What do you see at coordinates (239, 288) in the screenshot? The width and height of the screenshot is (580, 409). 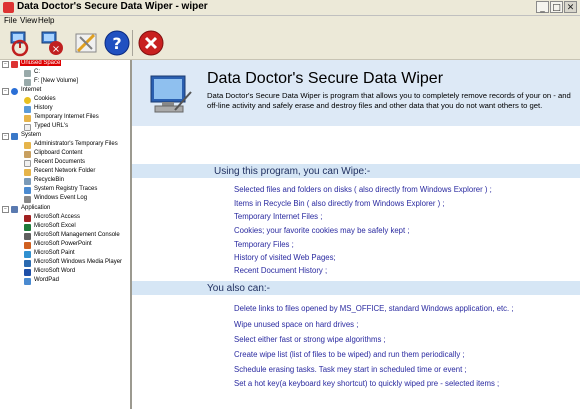 I see `section-title-also: You also can:-` at bounding box center [239, 288].